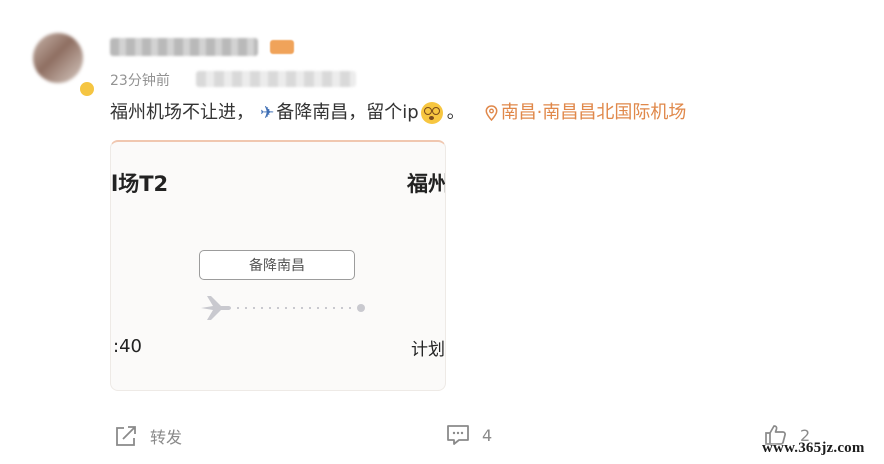 The height and width of the screenshot is (464, 884). What do you see at coordinates (593, 112) in the screenshot?
I see `location-label: 南昌·南昌昌北国际机场` at bounding box center [593, 112].